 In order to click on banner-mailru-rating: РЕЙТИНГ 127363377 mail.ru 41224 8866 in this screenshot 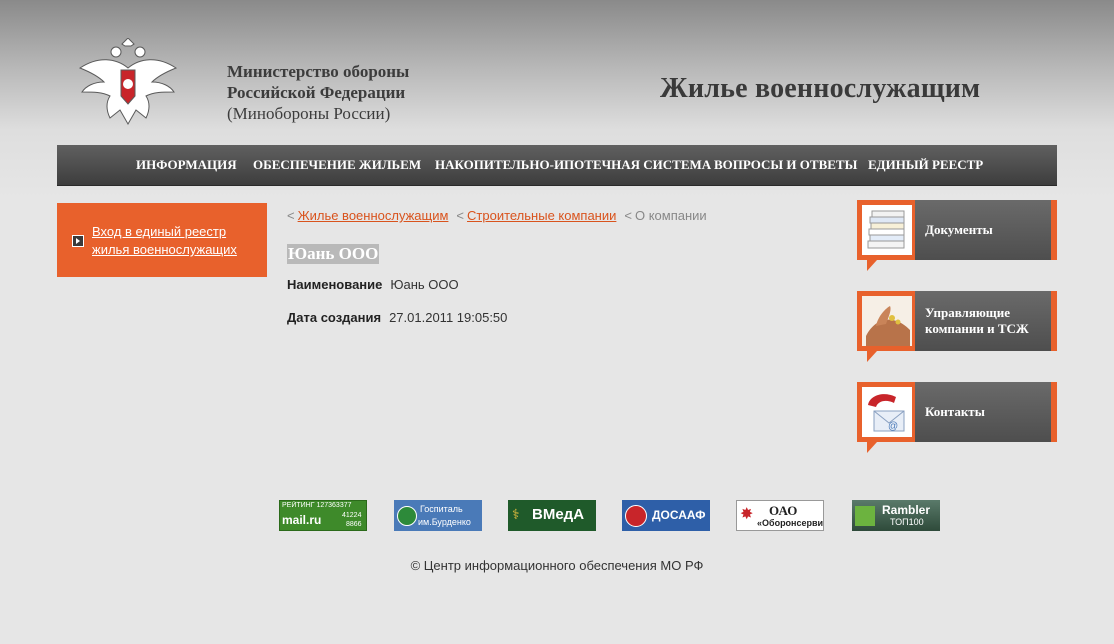, I will do `click(323, 515)`.